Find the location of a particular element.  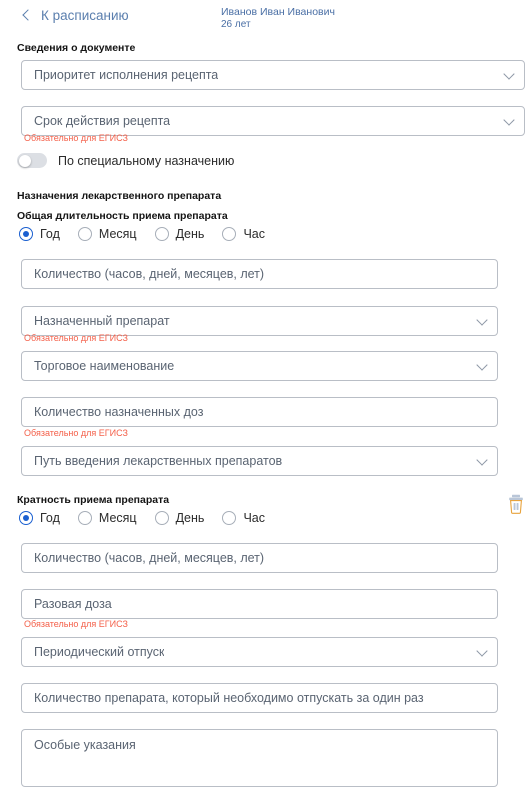

duration-amount-input: Количество (часов, дней, месяцев, лет) is located at coordinates (259, 274).